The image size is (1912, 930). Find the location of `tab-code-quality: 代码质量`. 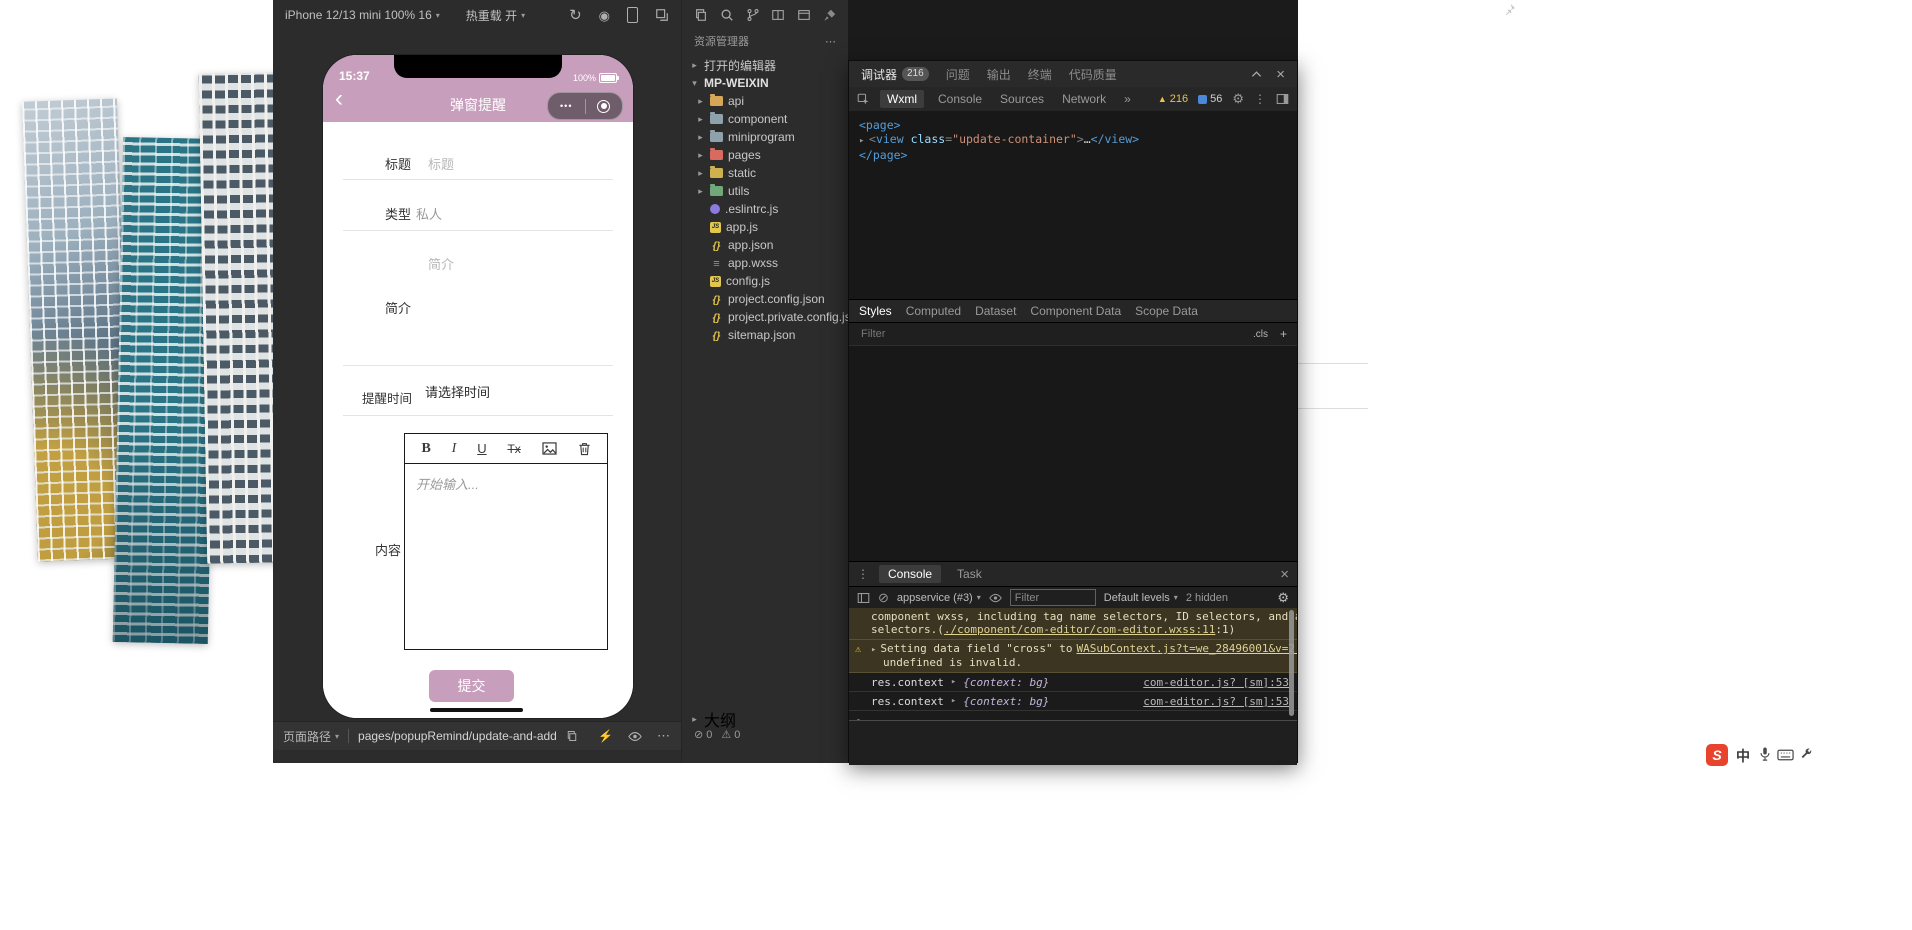

tab-code-quality: 代码质量 is located at coordinates (1093, 74).